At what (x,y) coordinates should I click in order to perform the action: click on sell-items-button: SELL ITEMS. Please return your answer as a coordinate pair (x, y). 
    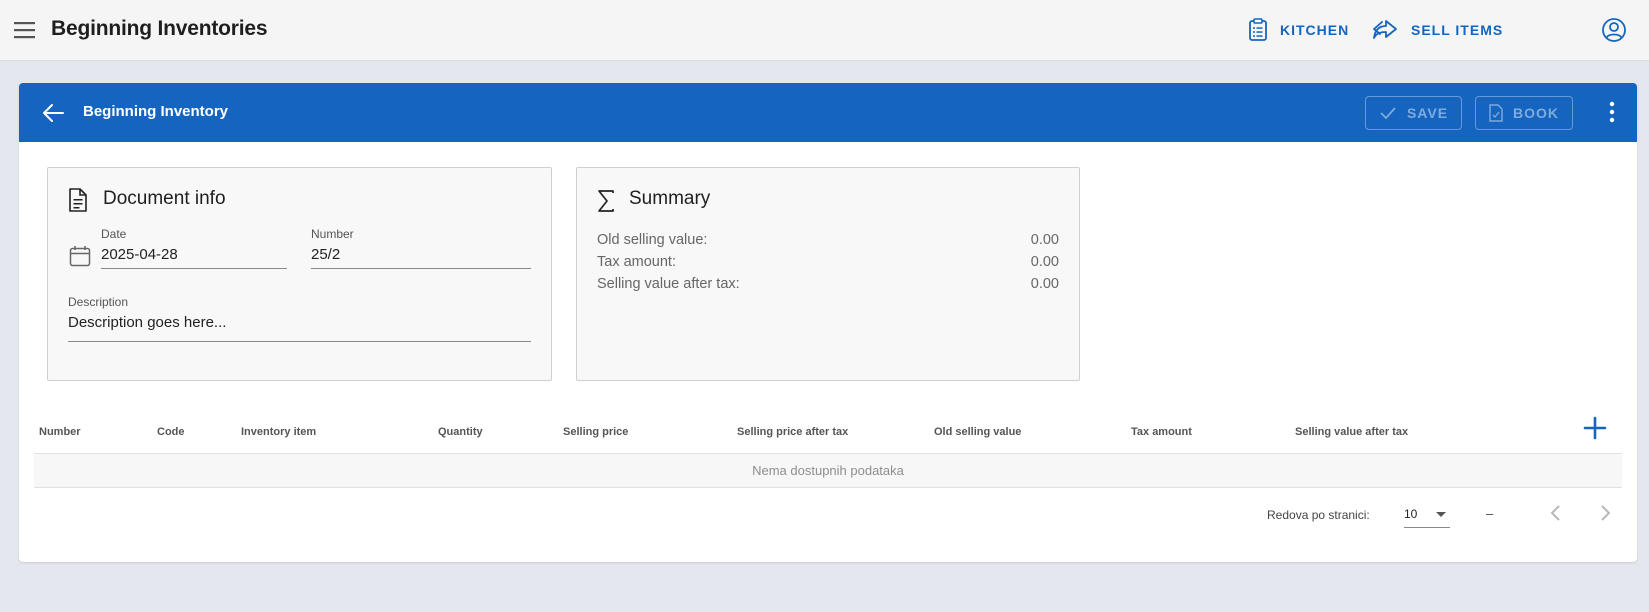
    Looking at the image, I should click on (1437, 30).